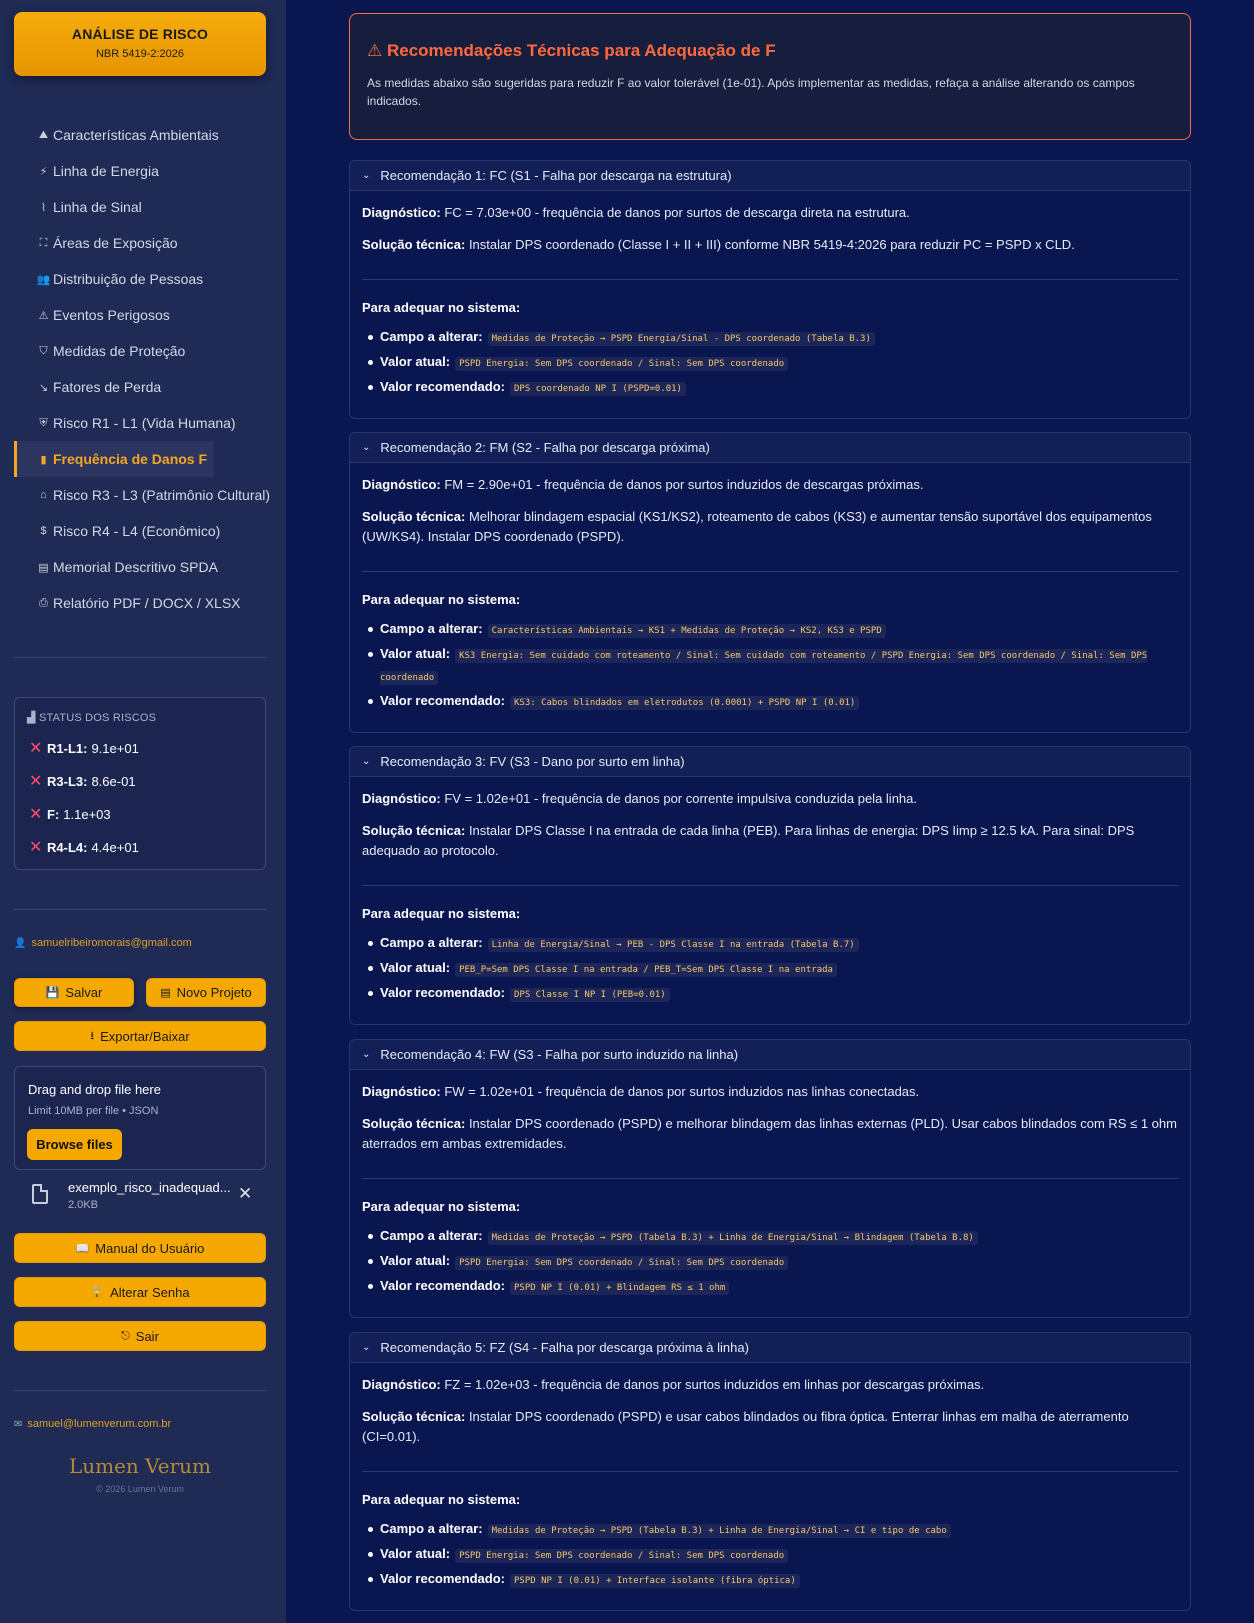  Describe the element at coordinates (43, 495) in the screenshot. I see `museum-icon: ⌂` at that location.